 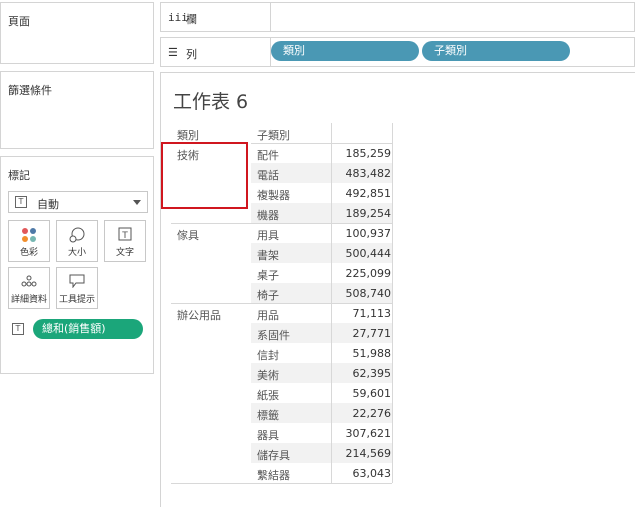 What do you see at coordinates (268, 355) in the screenshot?
I see `subcategory-cell: 信封` at bounding box center [268, 355].